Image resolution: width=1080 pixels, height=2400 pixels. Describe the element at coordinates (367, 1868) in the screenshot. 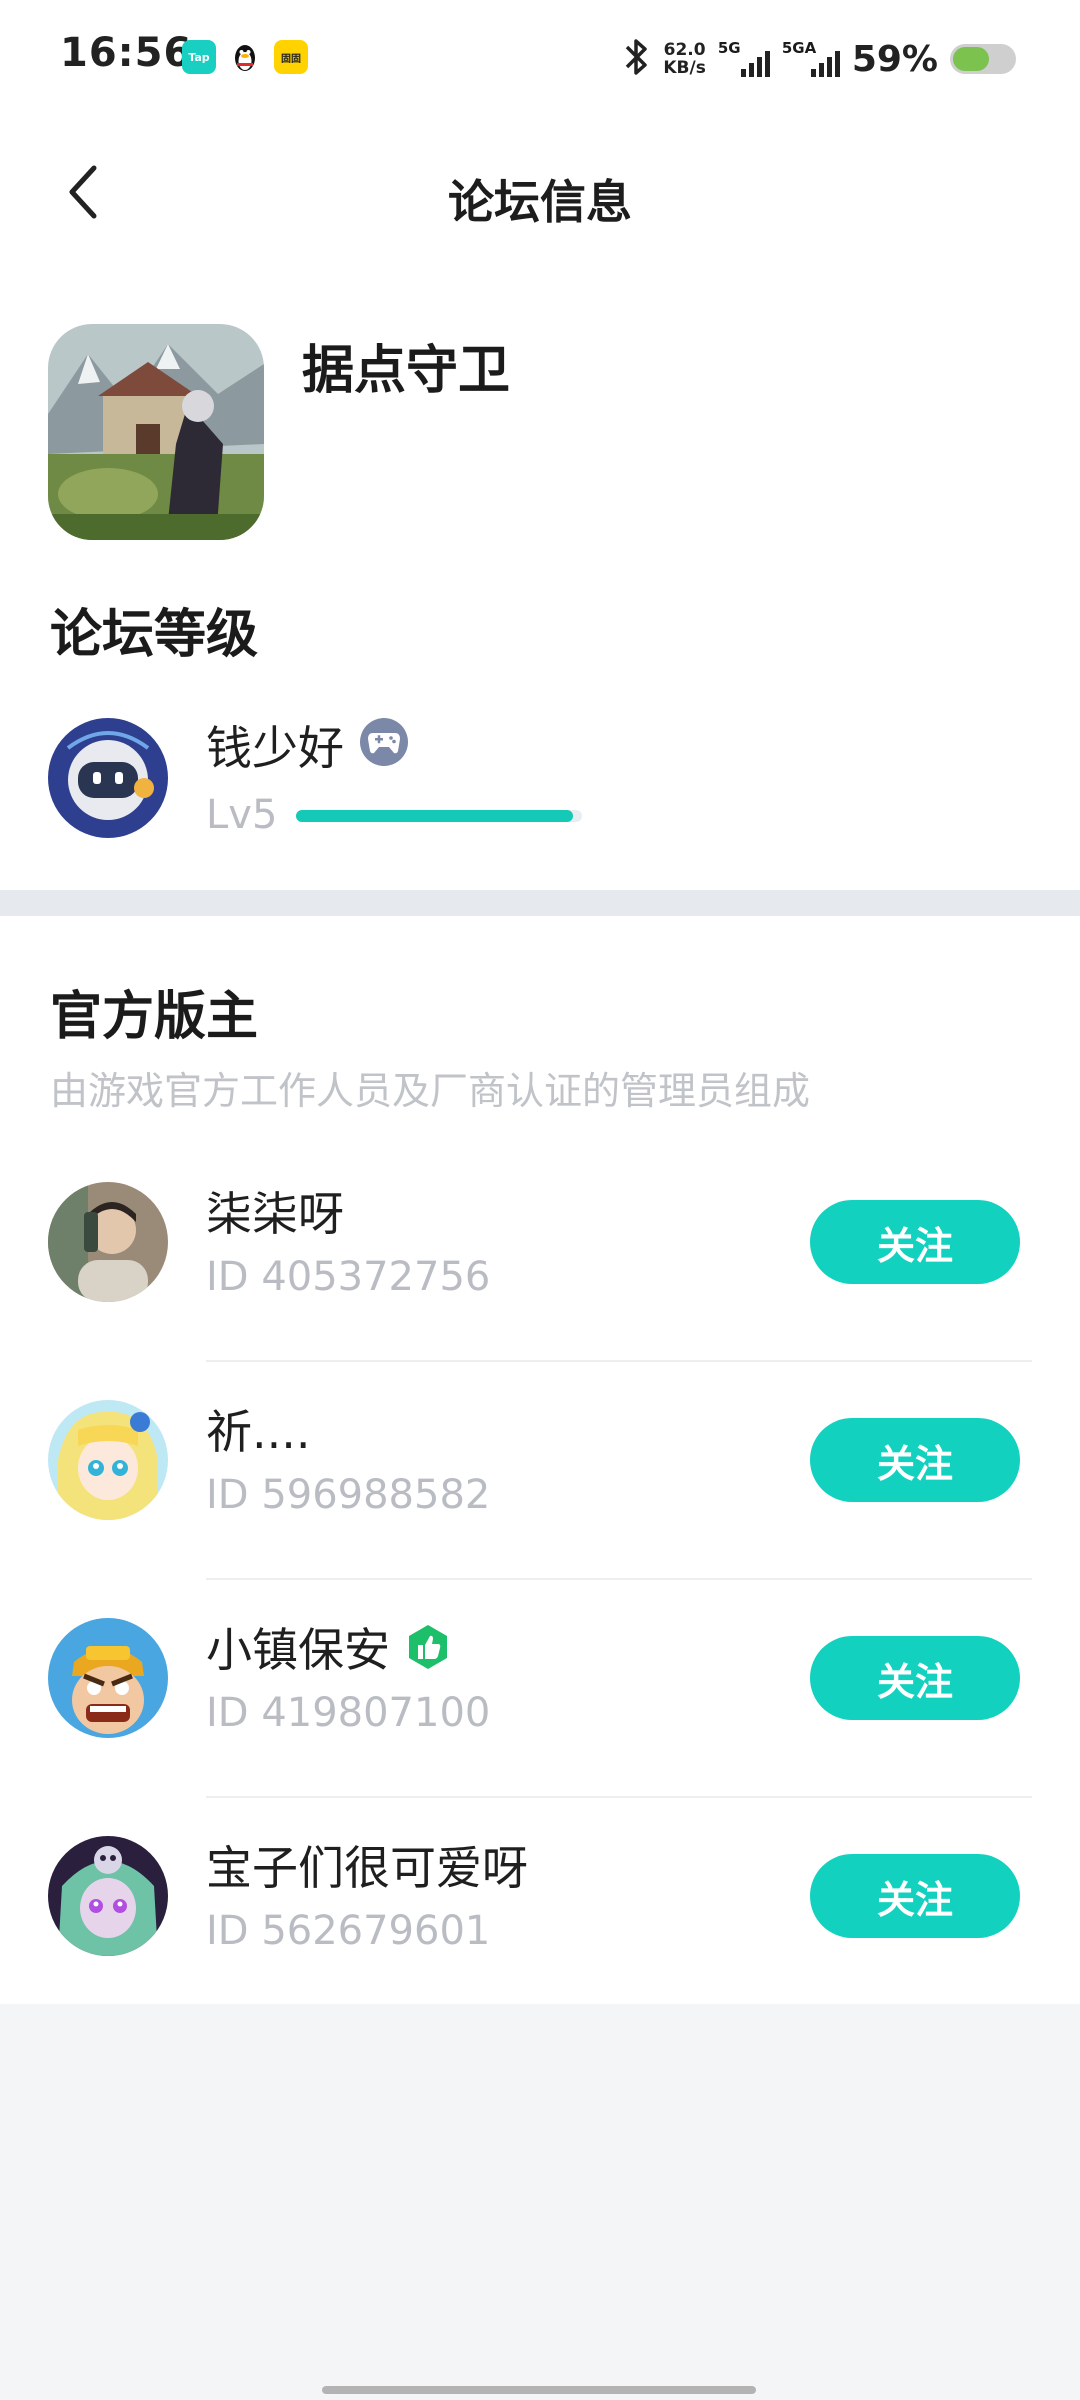

I see `moderator-name-text: 宝子们很可爱呀` at that location.